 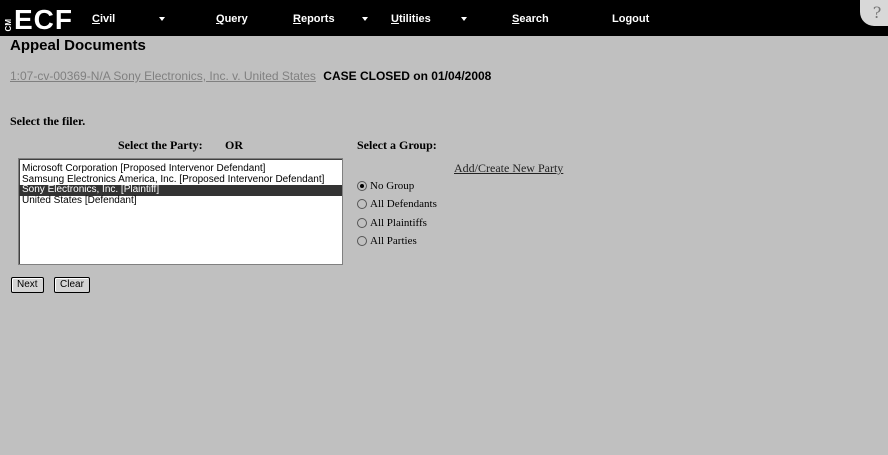 I want to click on reports-caret-icon, so click(x=365, y=19).